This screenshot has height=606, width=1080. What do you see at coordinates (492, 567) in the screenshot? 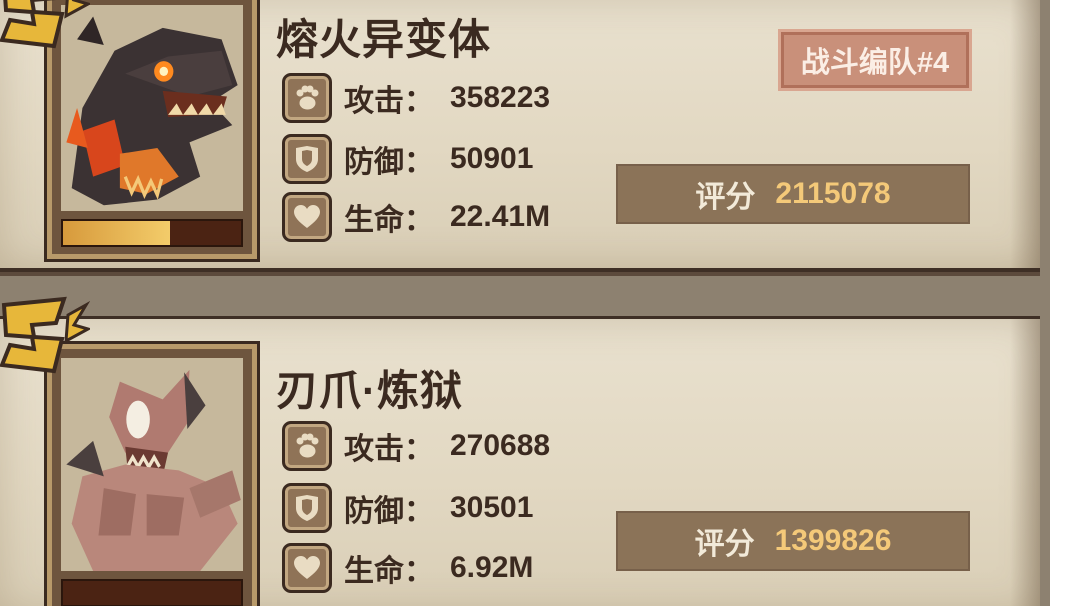
I see `stat-value: 6.92M` at bounding box center [492, 567].